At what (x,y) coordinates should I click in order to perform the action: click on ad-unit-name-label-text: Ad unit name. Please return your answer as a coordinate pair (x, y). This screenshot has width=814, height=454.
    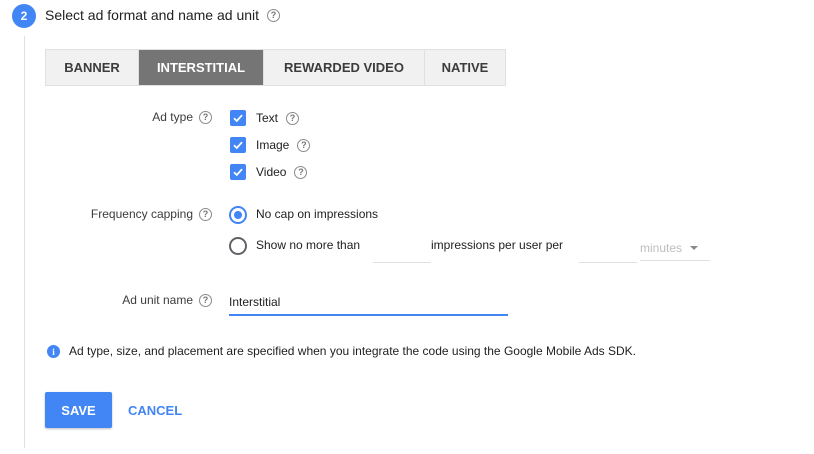
    Looking at the image, I should click on (157, 300).